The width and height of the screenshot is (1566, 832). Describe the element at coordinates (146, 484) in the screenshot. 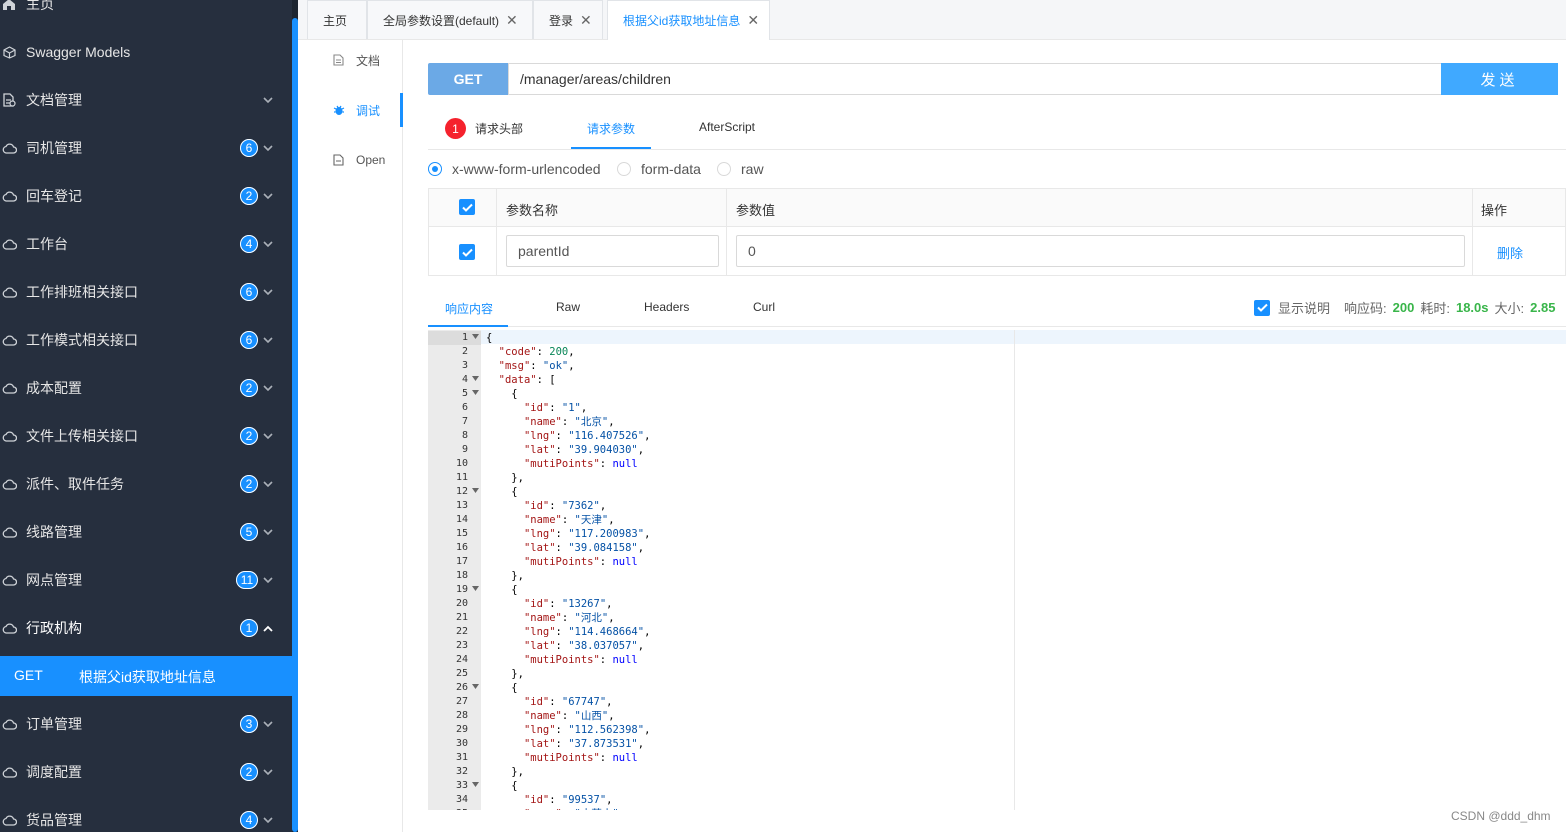

I see `sidebar-item-group-10: 派件、取件任务 2` at that location.